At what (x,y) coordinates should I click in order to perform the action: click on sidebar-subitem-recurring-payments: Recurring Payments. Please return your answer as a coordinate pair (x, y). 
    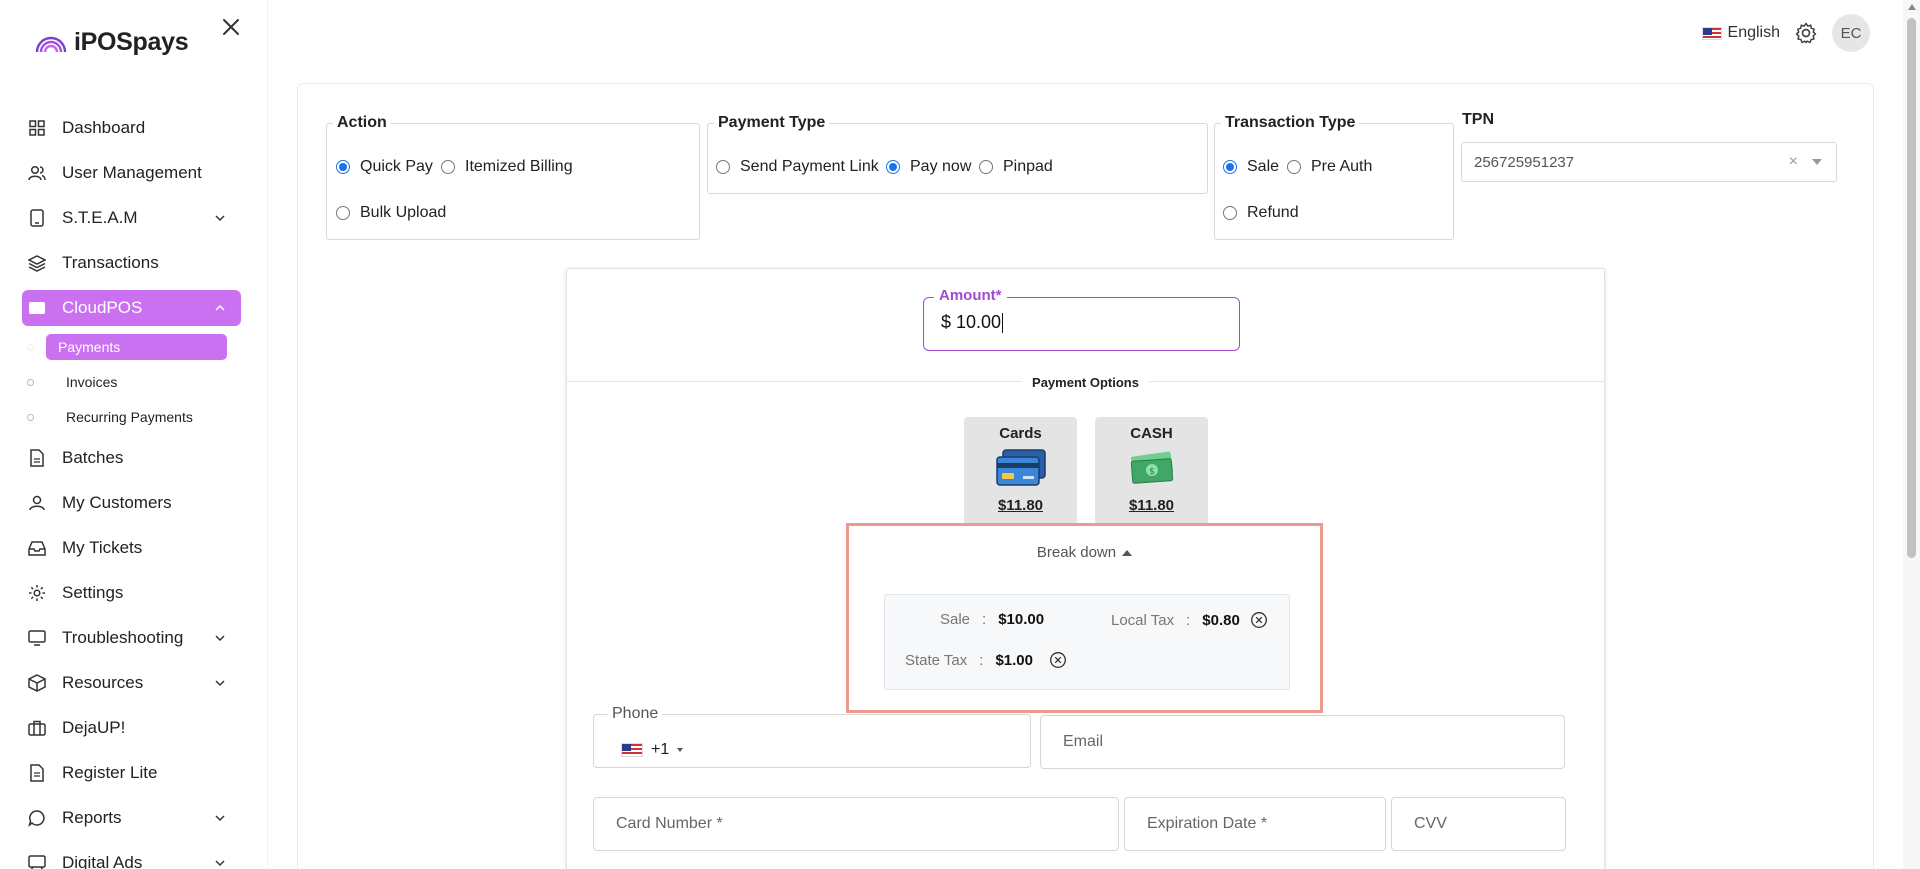
    Looking at the image, I should click on (131, 417).